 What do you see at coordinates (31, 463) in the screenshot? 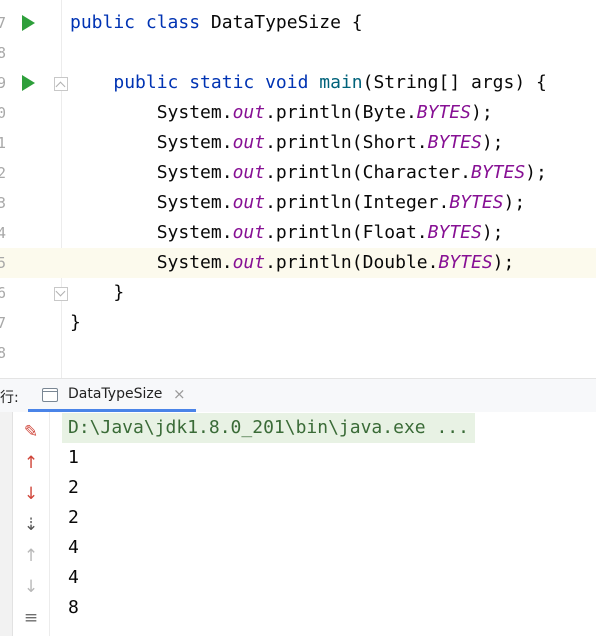
I see `up-arrow-icon: ↑` at bounding box center [31, 463].